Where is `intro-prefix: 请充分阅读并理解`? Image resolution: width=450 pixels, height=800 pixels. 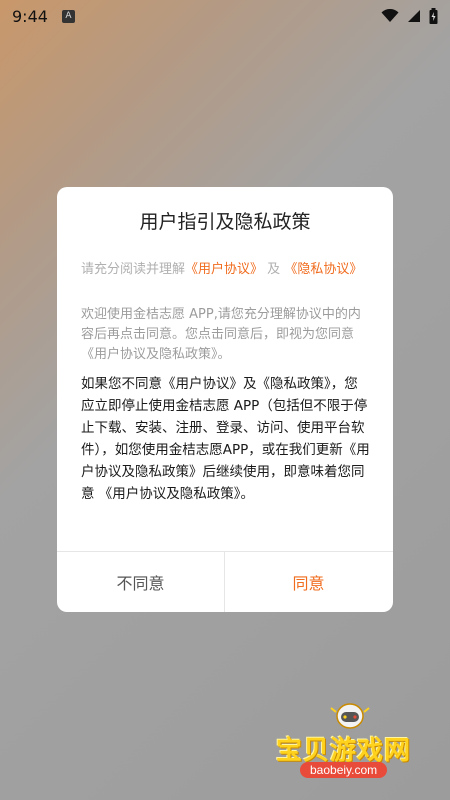
intro-prefix: 请充分阅读并理解 is located at coordinates (133, 269).